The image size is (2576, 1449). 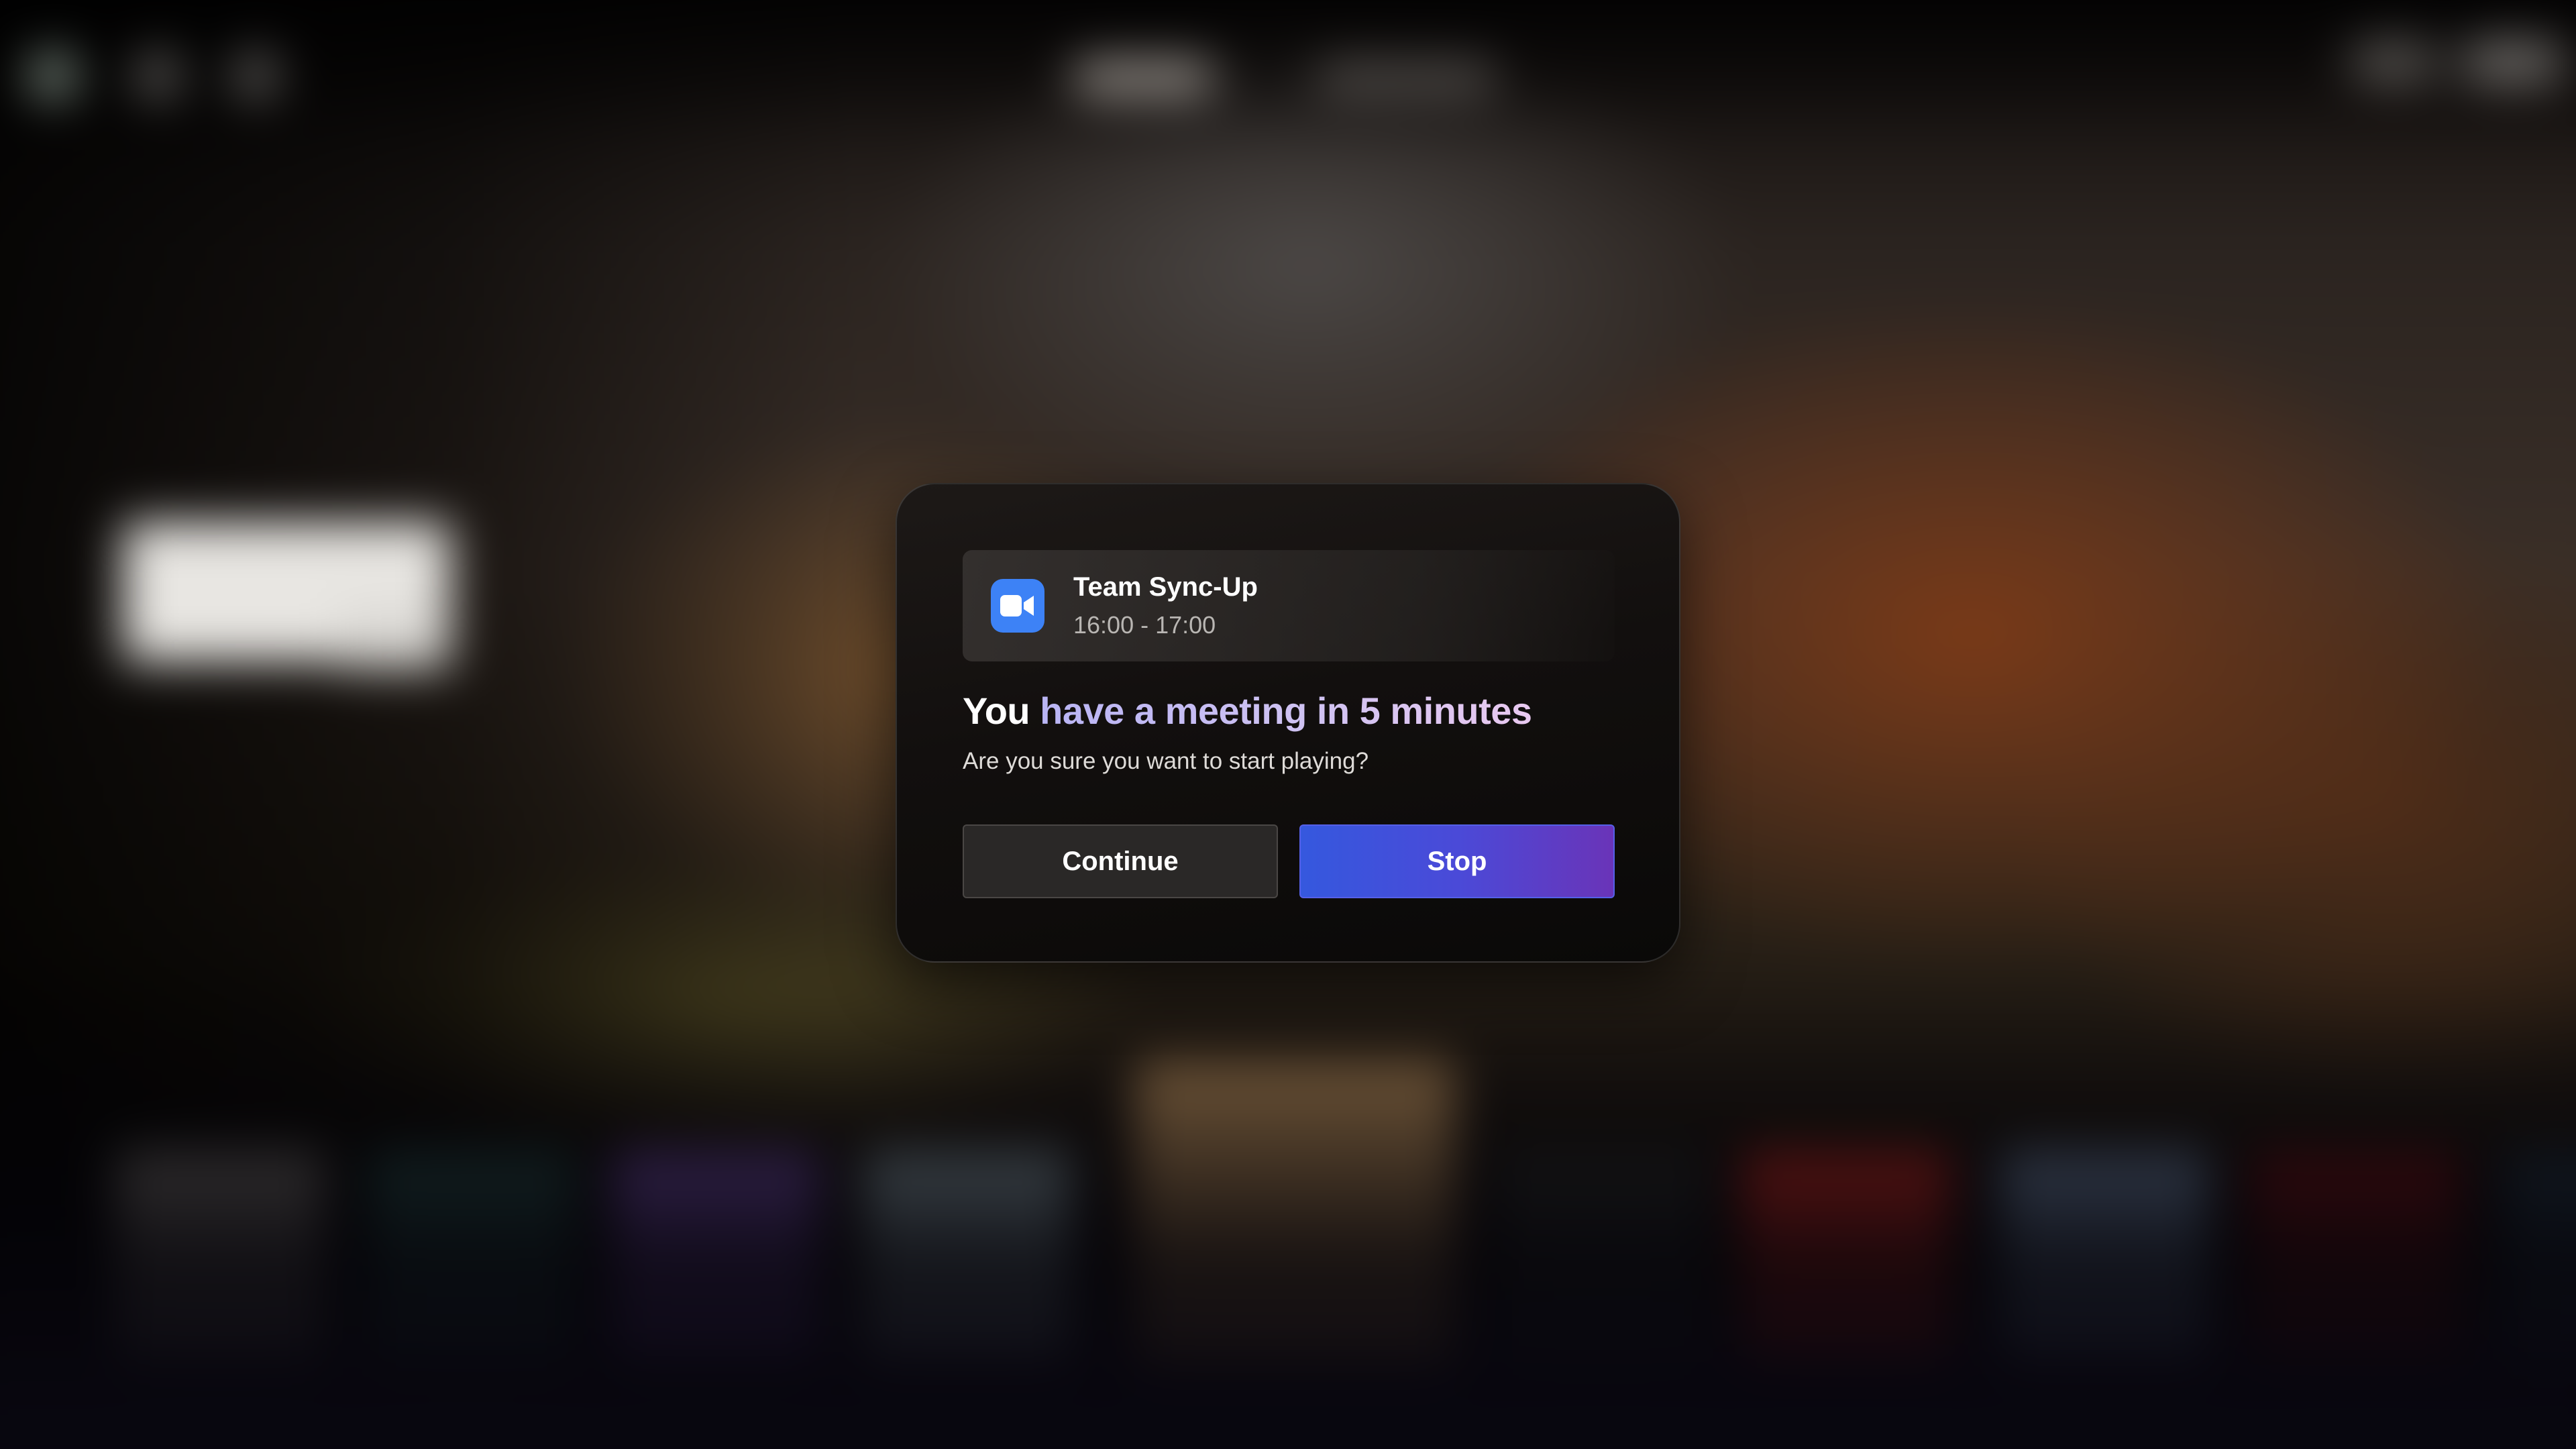 What do you see at coordinates (1143, 77) in the screenshot?
I see `tab-games` at bounding box center [1143, 77].